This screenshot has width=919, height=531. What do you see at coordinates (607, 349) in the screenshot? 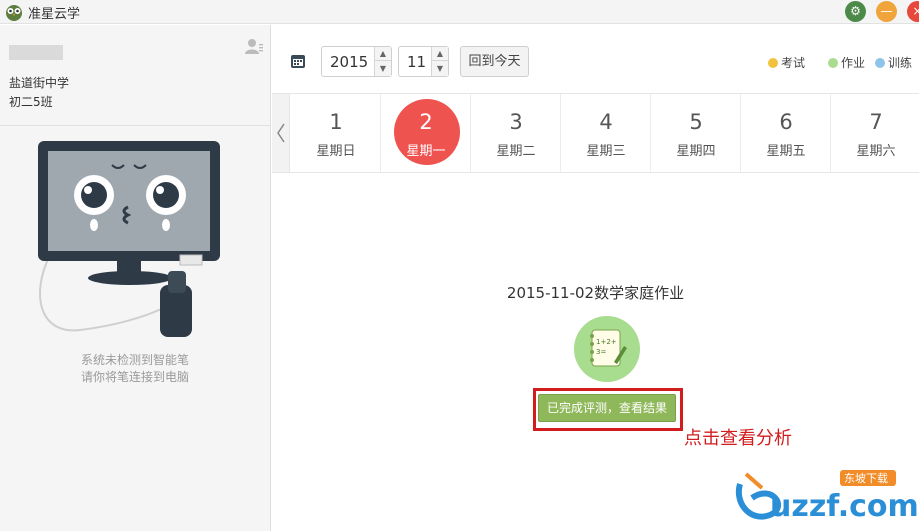
I see `homework-notebook-icon: 1+2+ 3=` at bounding box center [607, 349].